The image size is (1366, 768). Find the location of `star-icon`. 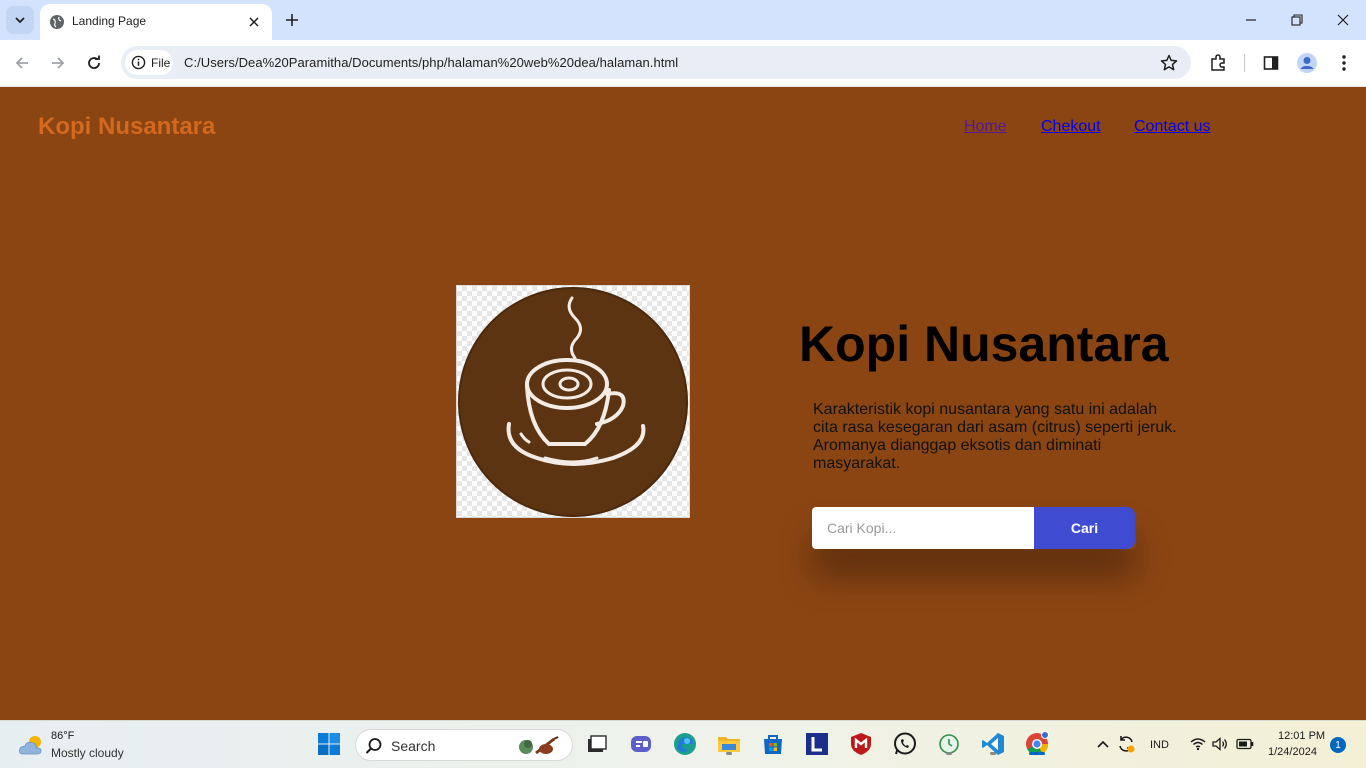

star-icon is located at coordinates (1169, 62).